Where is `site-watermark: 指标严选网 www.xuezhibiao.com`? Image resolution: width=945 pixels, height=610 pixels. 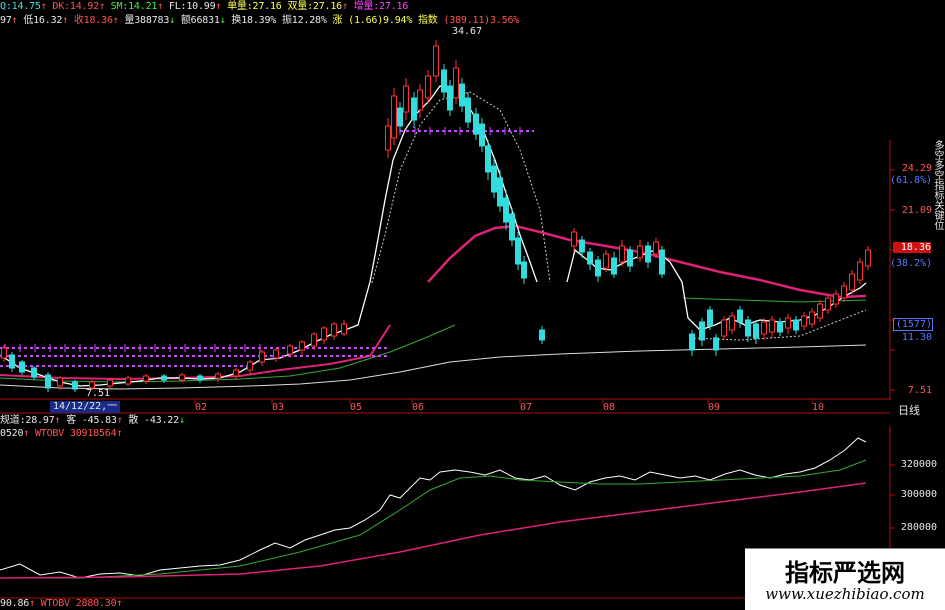 site-watermark: 指标严选网 www.xuezhibiao.com is located at coordinates (845, 579).